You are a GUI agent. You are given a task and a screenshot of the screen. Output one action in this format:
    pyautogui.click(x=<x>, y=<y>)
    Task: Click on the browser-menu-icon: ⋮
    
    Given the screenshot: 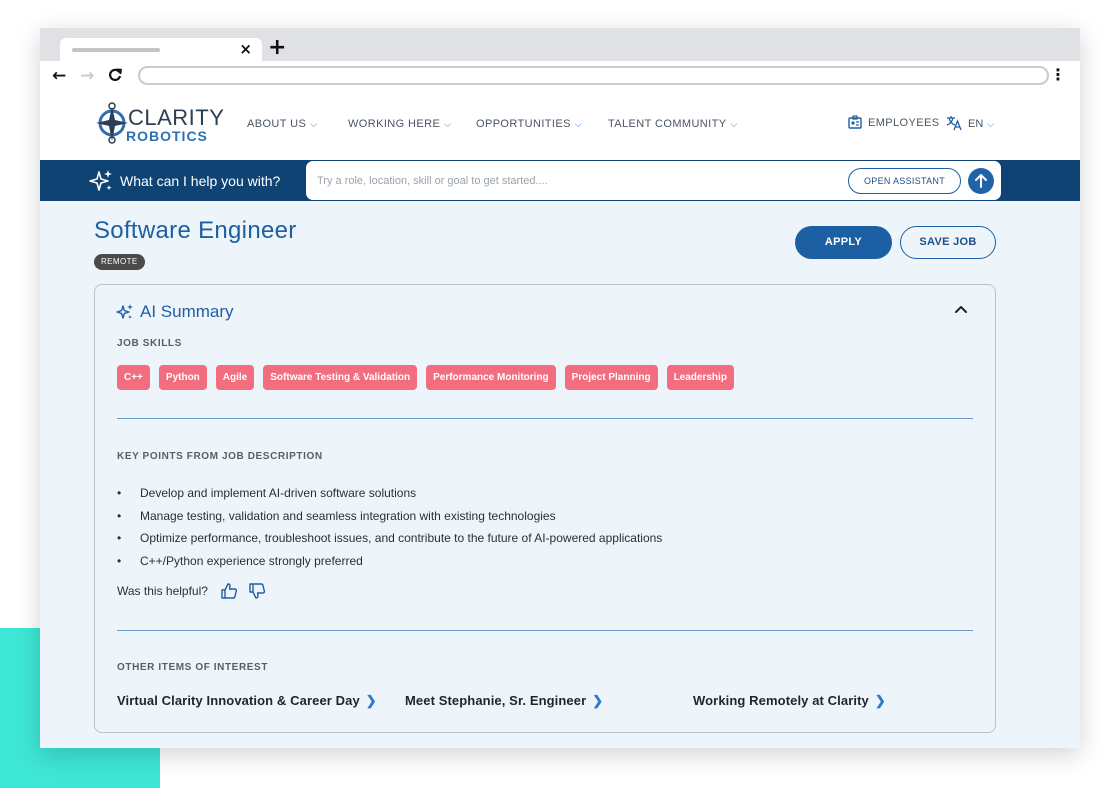 What is the action you would take?
    pyautogui.click(x=1058, y=75)
    